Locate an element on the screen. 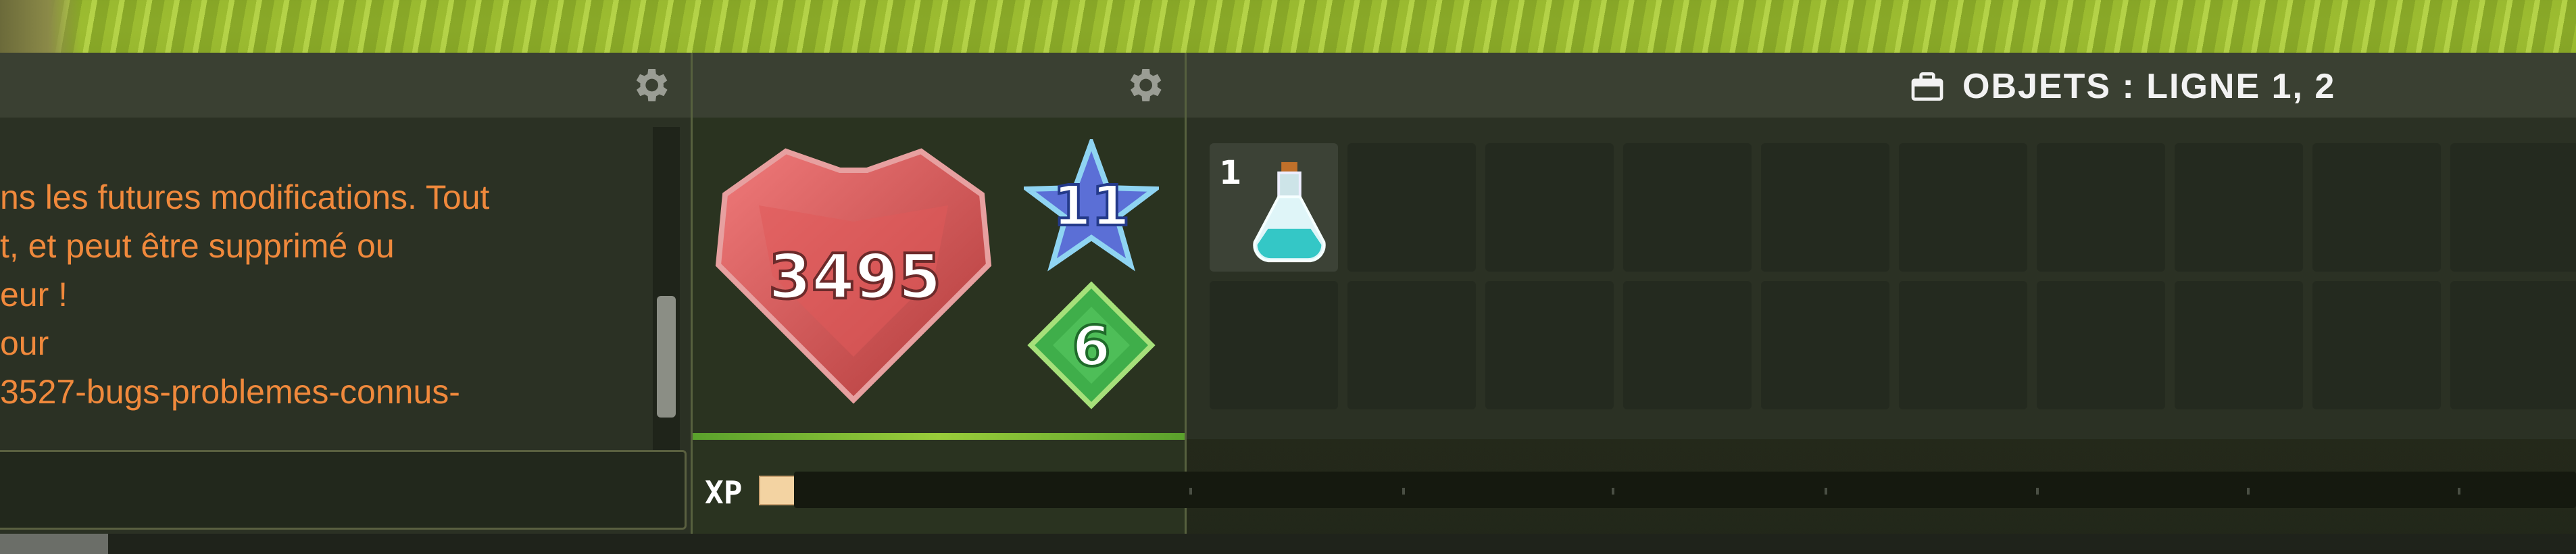  bottom-strip is located at coordinates (1288, 544).